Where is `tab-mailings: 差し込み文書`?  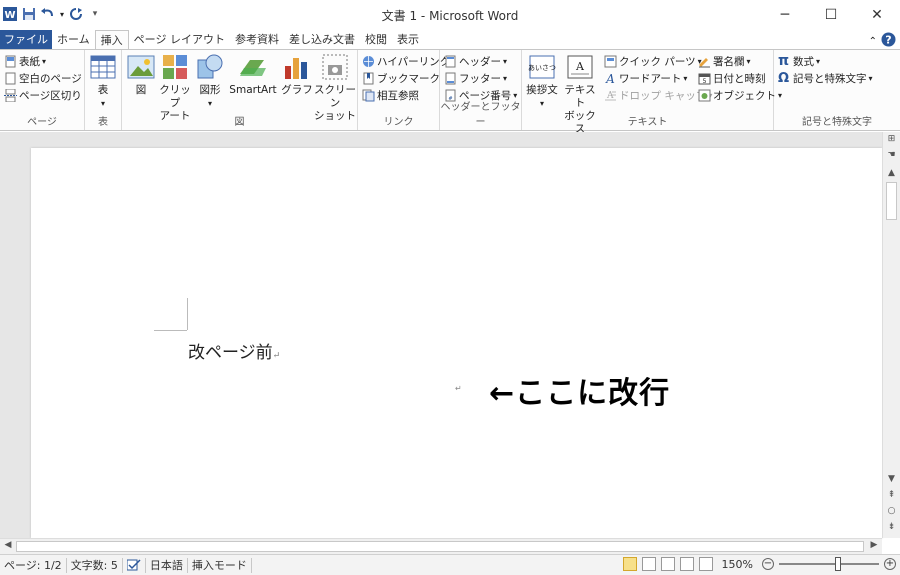
tab-mailings: 差し込み文書 is located at coordinates (322, 40).